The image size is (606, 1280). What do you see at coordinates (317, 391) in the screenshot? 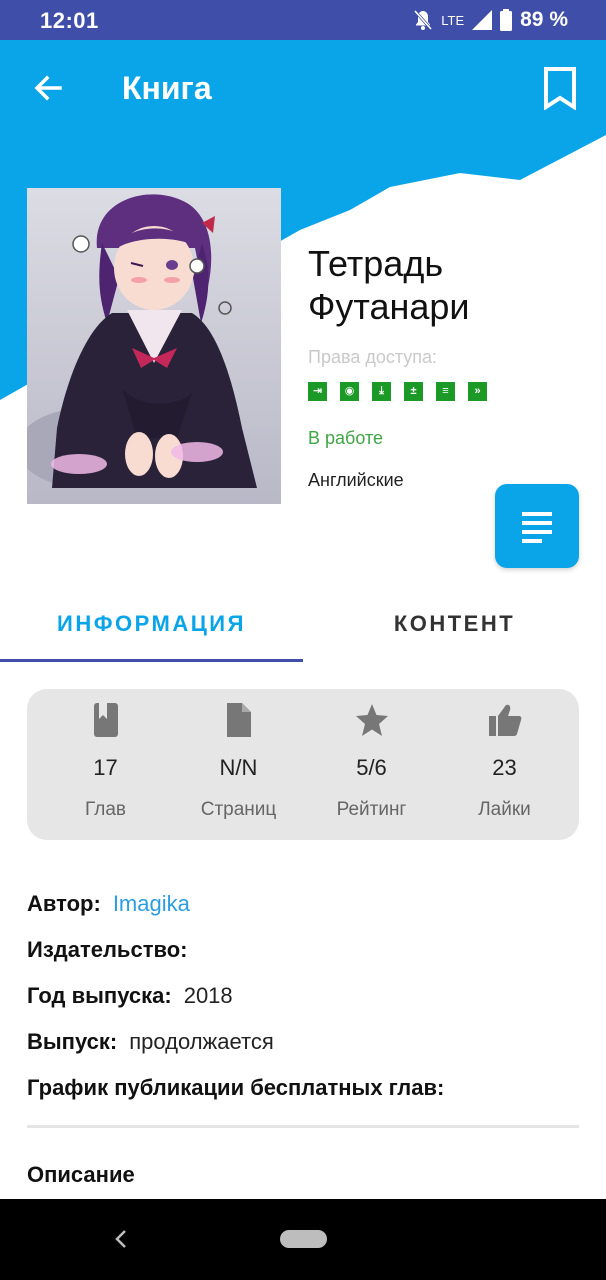
I see `login-icon: ⇥` at bounding box center [317, 391].